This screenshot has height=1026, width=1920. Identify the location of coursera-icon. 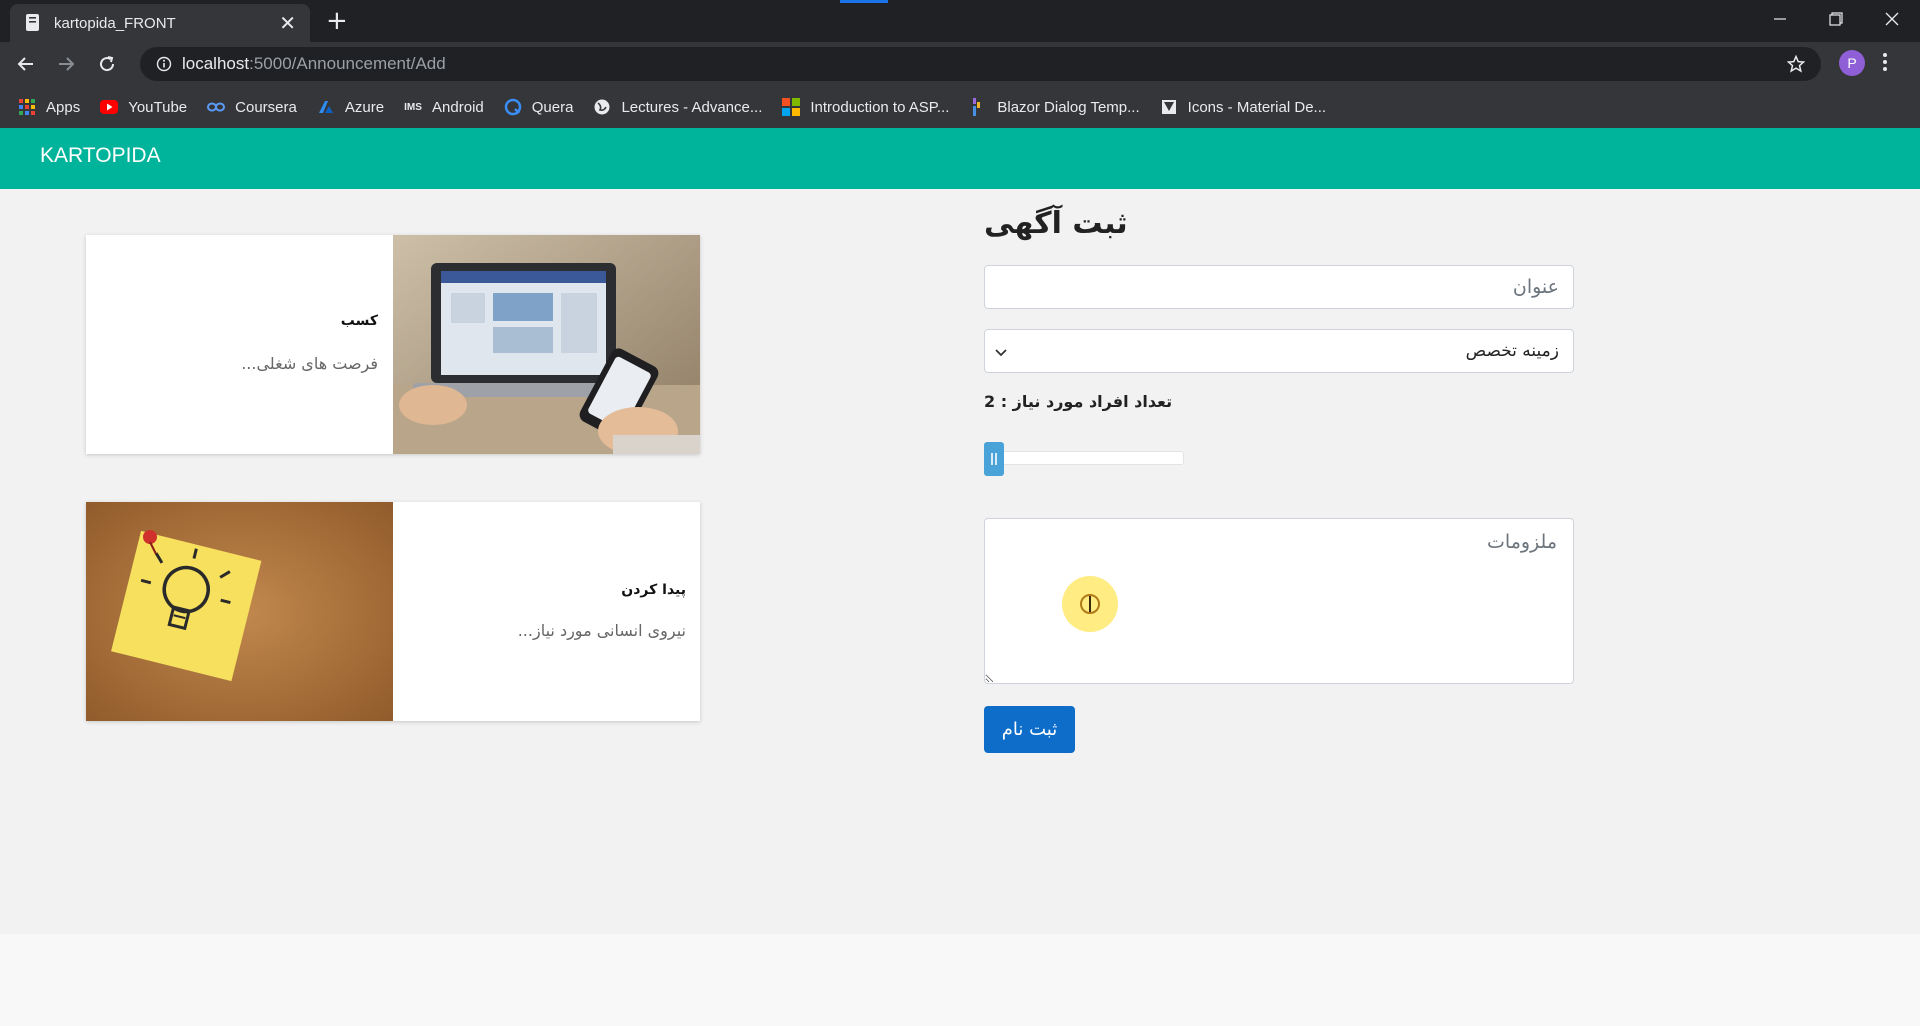
(216, 107).